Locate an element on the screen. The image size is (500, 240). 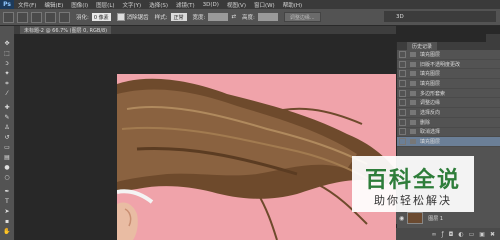
watermark-overlay: 百科全说 助你轻松解决 is located at coordinates (413, 184).